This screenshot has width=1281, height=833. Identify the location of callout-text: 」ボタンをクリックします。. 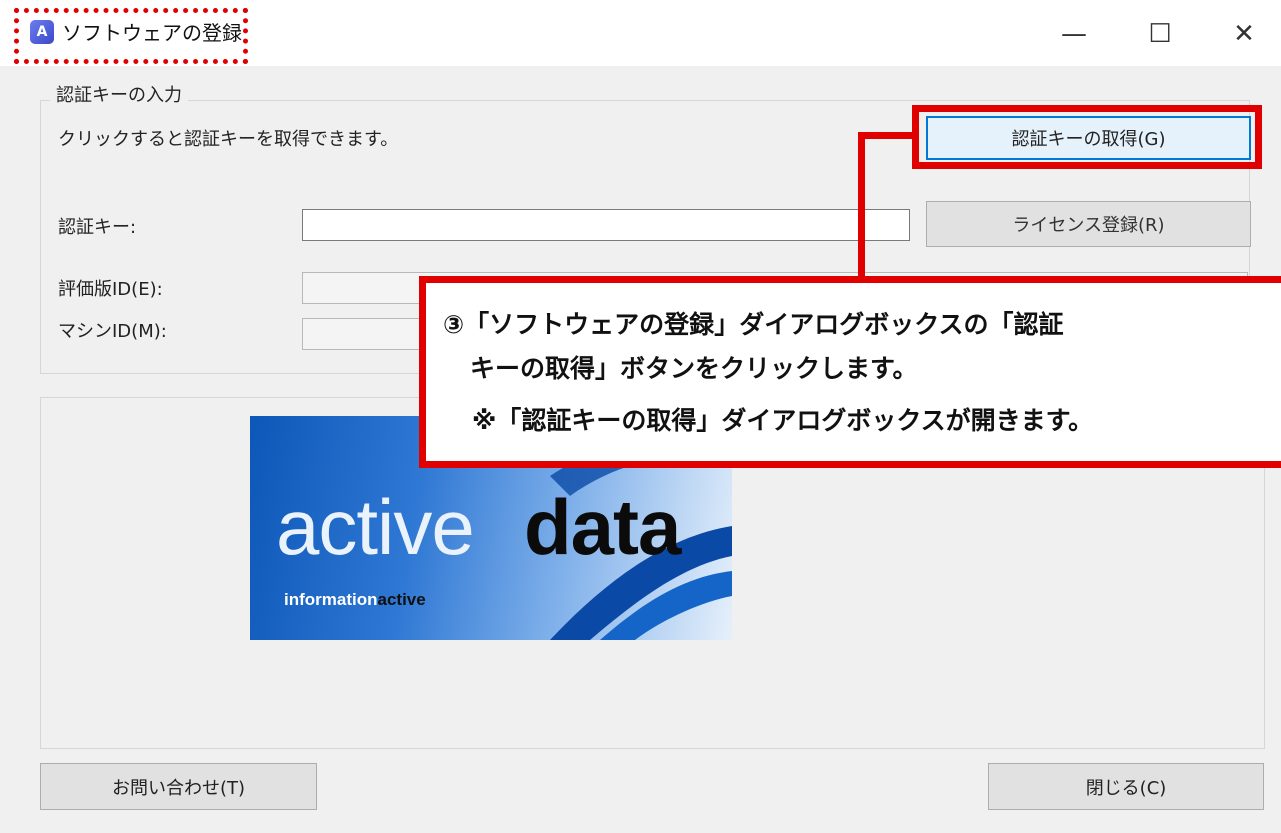
(756, 368).